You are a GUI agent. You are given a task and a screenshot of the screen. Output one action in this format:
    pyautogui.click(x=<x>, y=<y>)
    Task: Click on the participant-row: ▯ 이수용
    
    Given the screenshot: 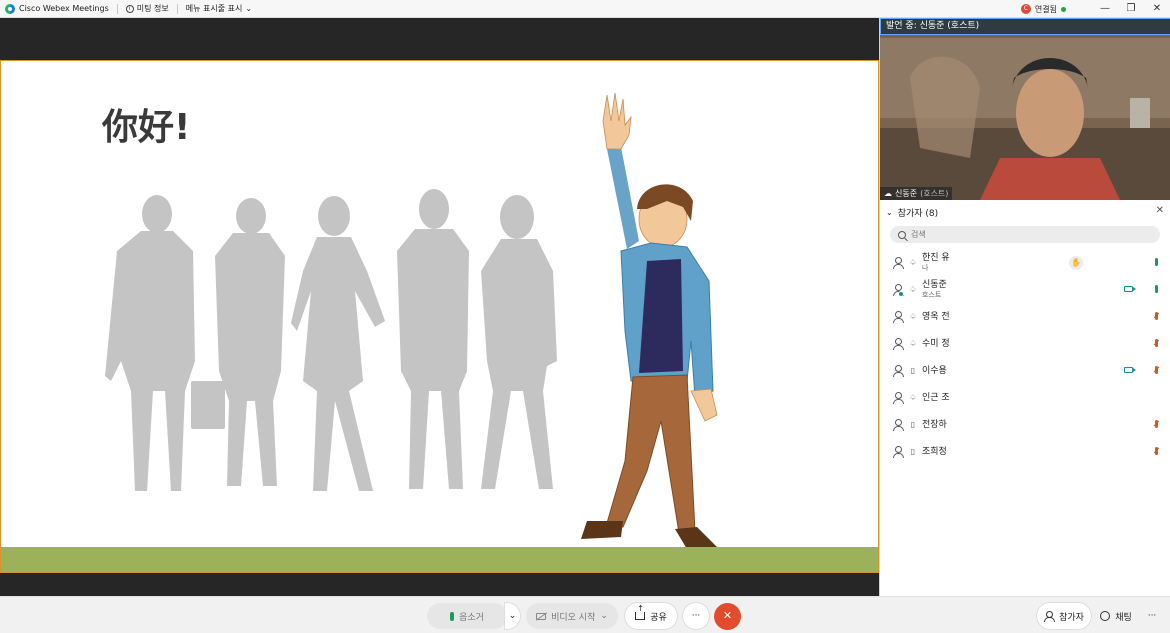 What is the action you would take?
    pyautogui.click(x=1025, y=370)
    